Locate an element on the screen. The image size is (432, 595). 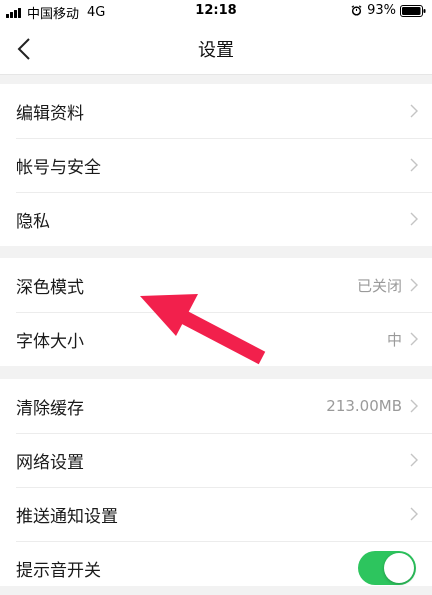
sound-toggle-switch is located at coordinates (387, 568).